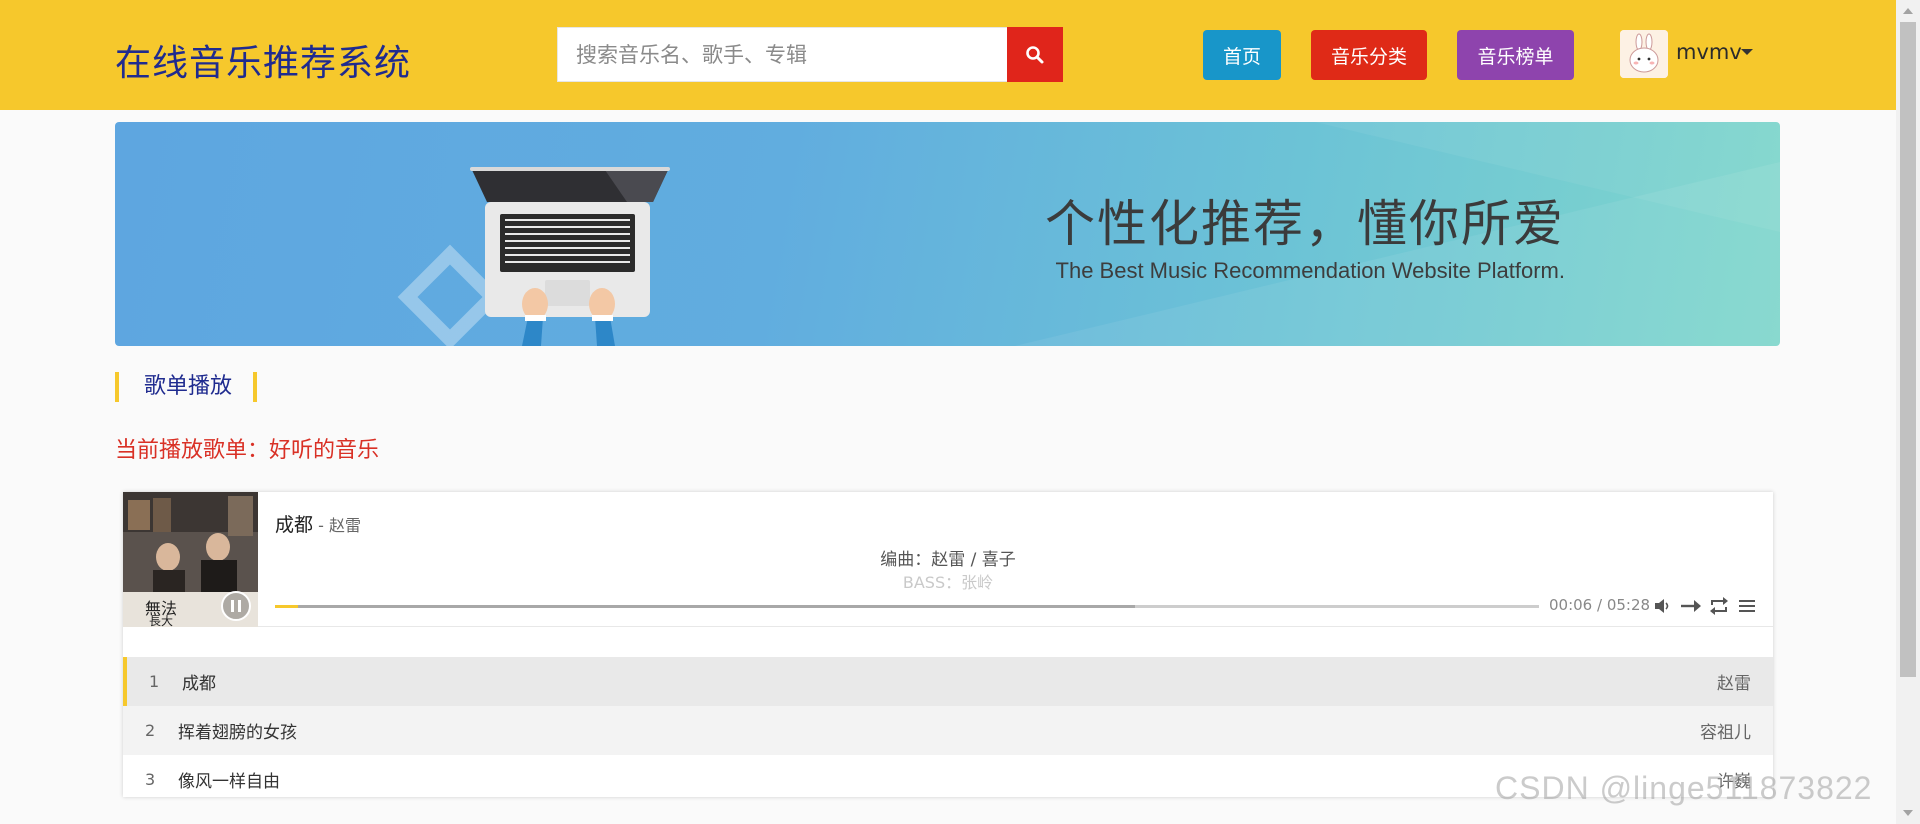 This screenshot has width=1920, height=824. I want to click on playlist-item-artist: 赵雷, so click(1734, 684).